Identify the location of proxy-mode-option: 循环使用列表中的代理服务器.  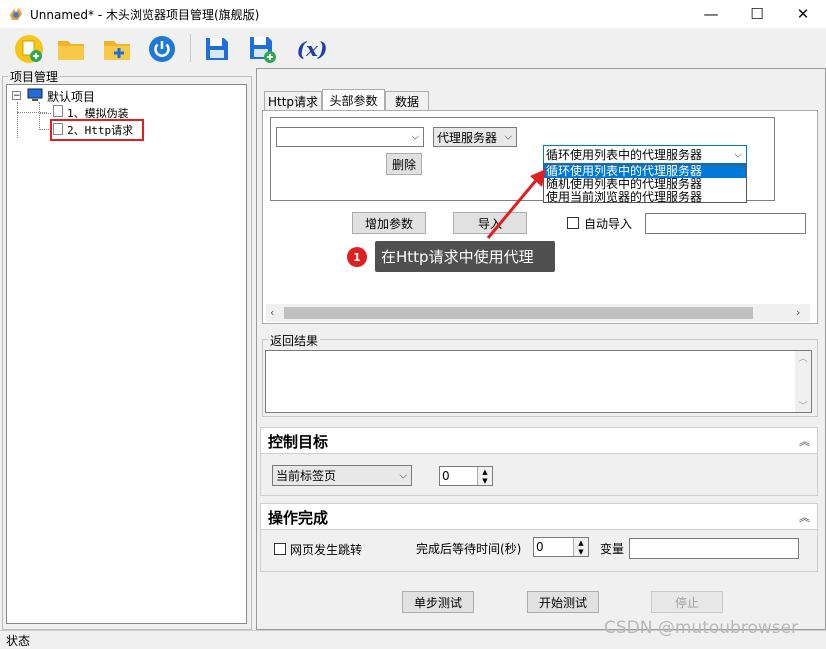
(645, 171).